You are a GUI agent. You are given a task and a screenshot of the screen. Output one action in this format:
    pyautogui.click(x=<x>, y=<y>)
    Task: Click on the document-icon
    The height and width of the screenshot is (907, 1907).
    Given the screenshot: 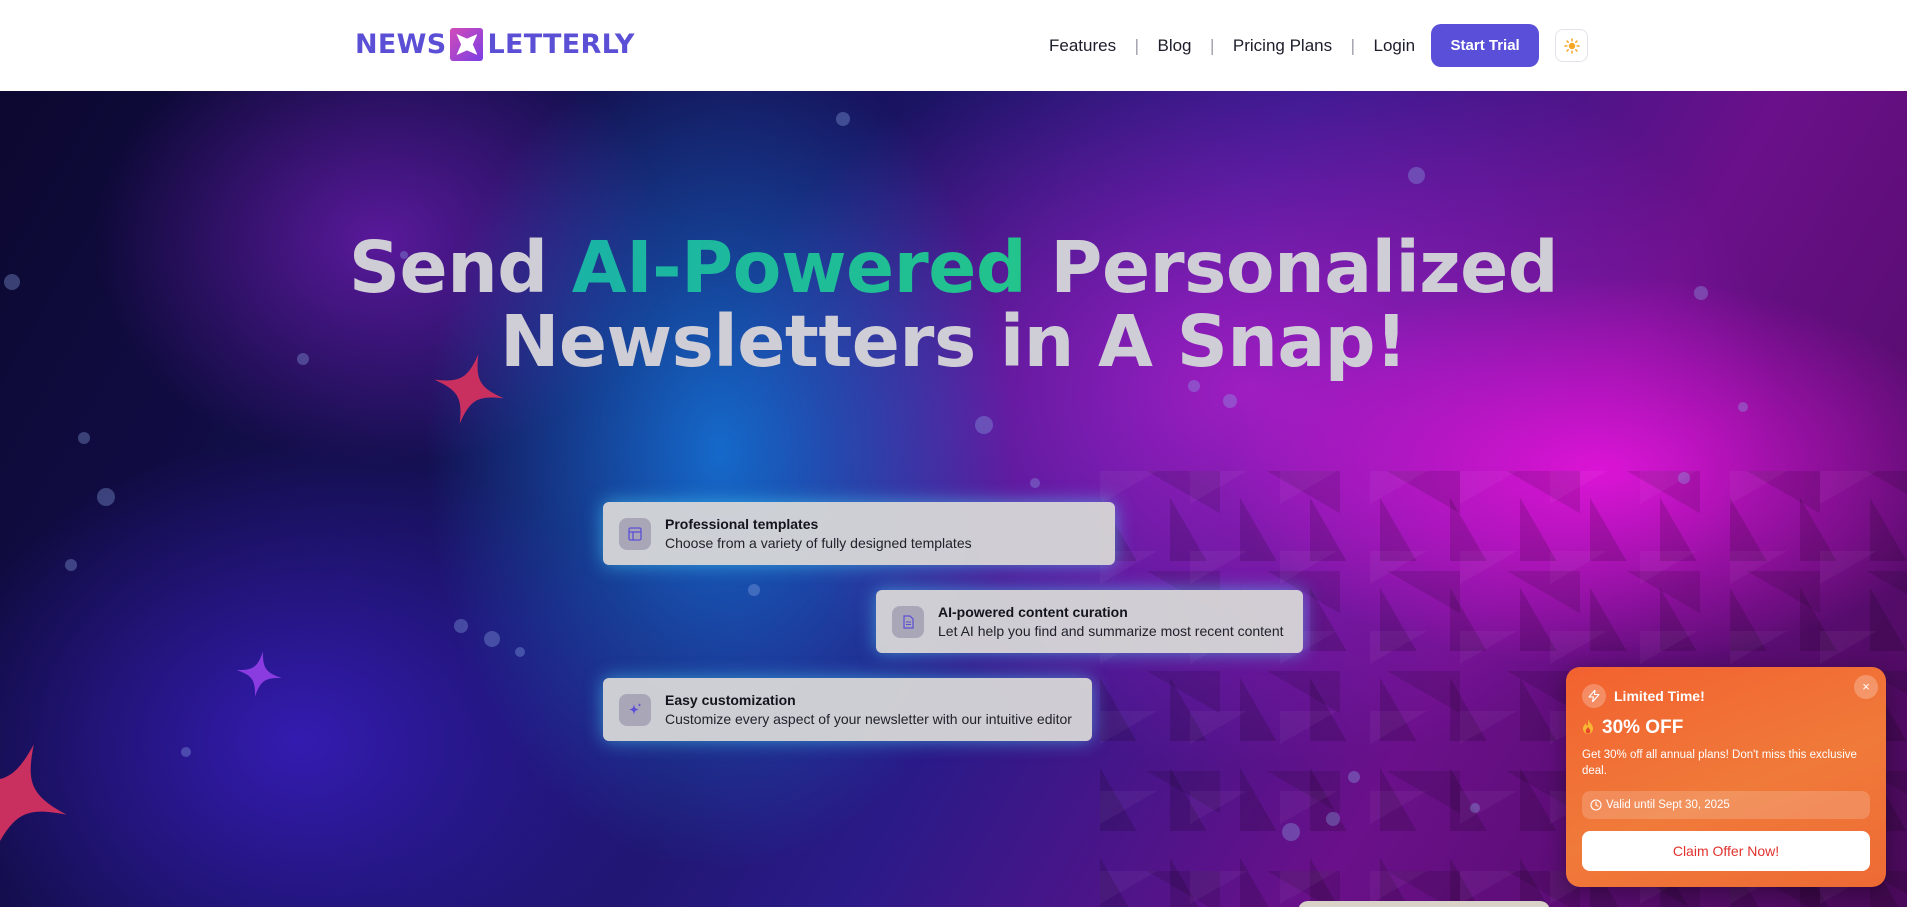 What is the action you would take?
    pyautogui.click(x=908, y=621)
    